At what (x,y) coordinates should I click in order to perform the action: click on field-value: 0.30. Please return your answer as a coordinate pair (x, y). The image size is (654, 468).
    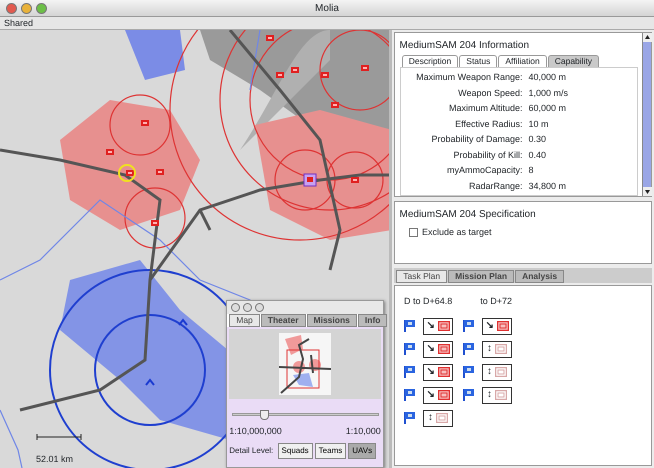
    Looking at the image, I should click on (537, 139).